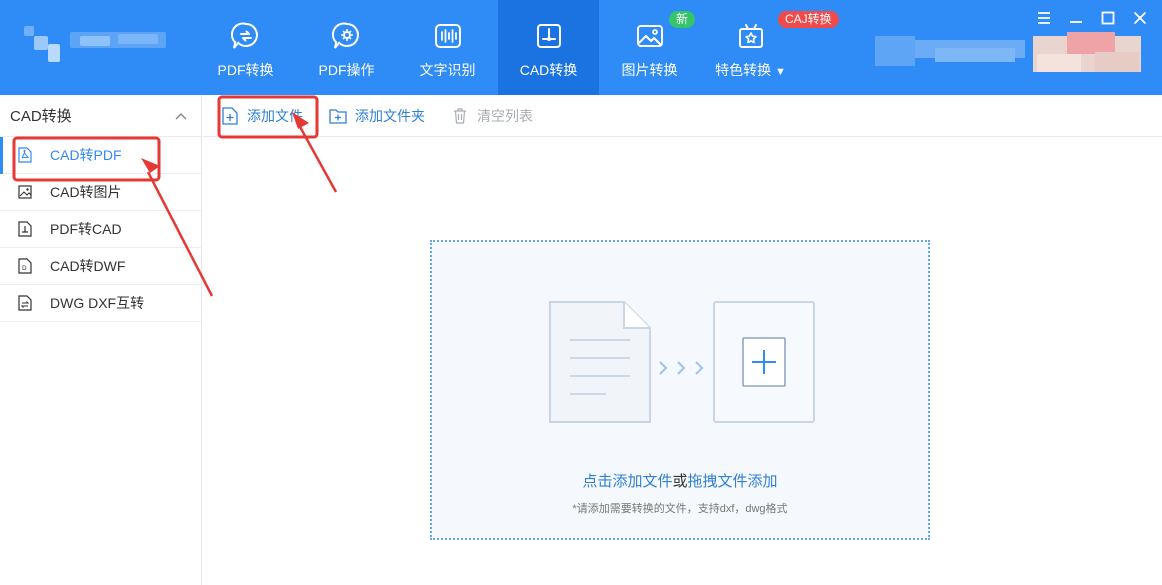  I want to click on tab-pdf-convert: PDF转换, so click(245, 47).